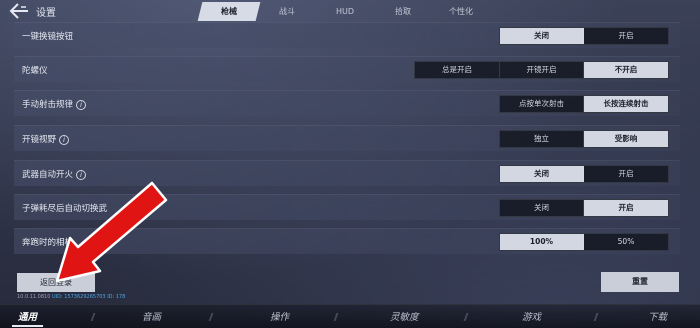  I want to click on setting-row-manual-fire-mode: 手动射击规律 i 点按单次射击 长按连续射击, so click(347, 103).